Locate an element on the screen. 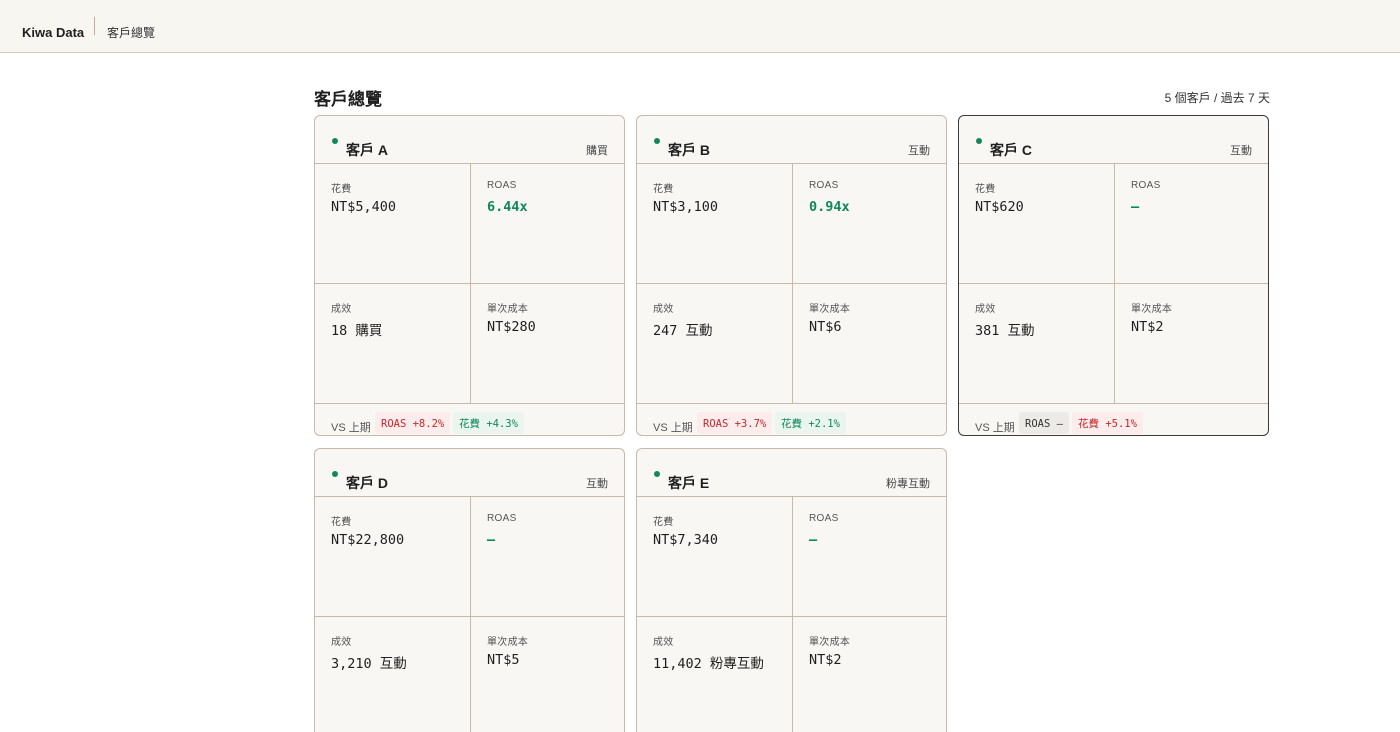 The width and height of the screenshot is (1400, 732). results-value: 247 互動 is located at coordinates (683, 331).